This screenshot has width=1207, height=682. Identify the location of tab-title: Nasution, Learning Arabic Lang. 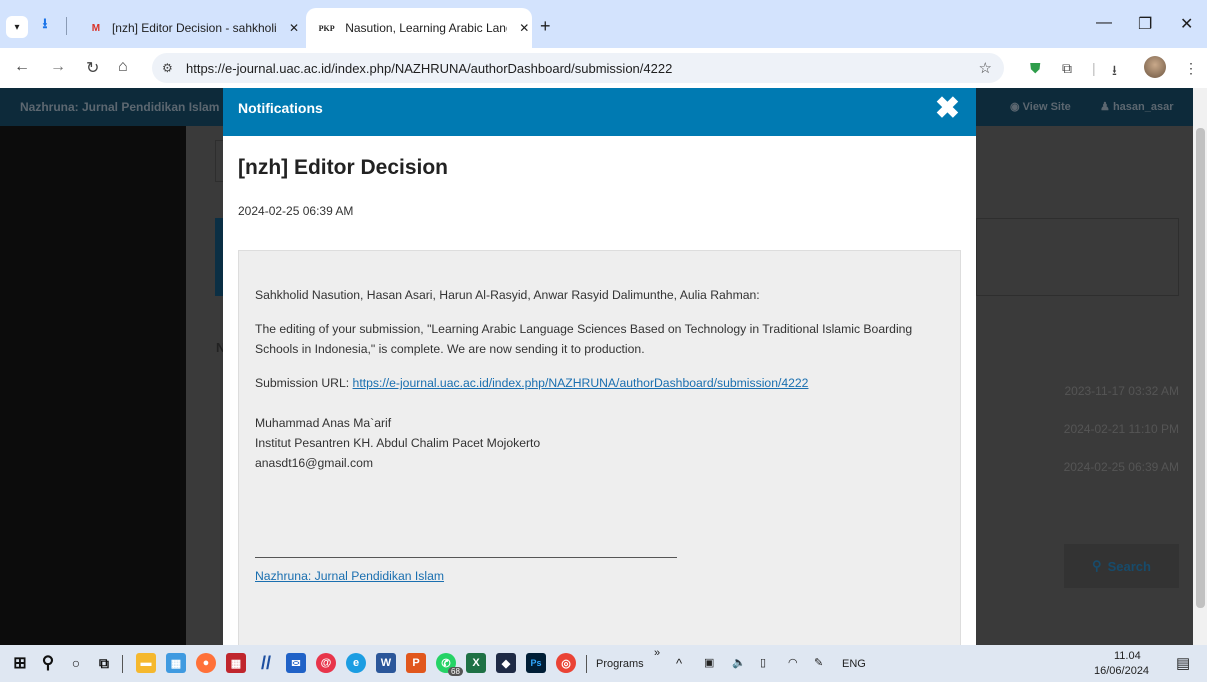
(426, 28).